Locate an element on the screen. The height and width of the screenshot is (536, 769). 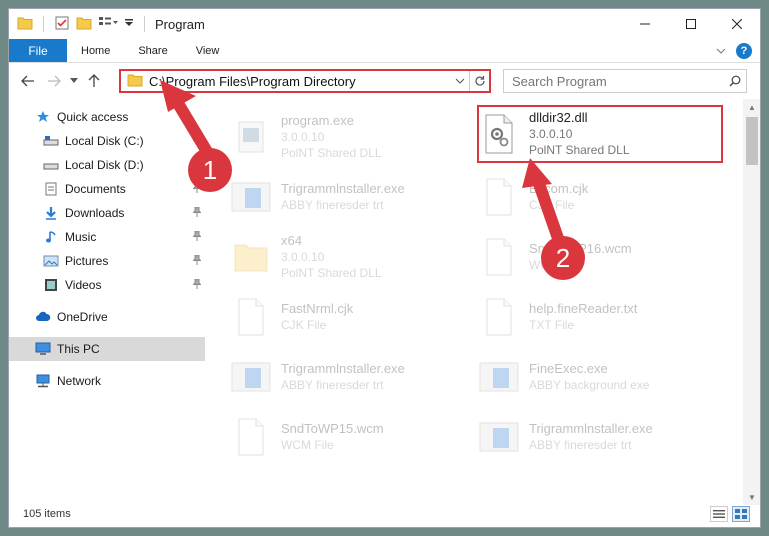
scroll-thumb is located at coordinates (752, 141).